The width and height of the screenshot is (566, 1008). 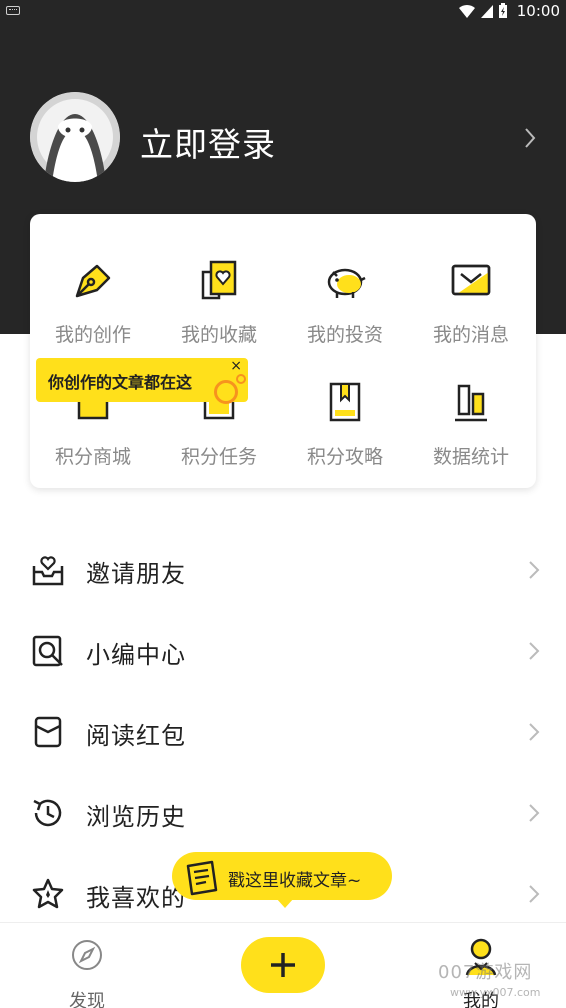 I want to click on favorites-icon, so click(x=219, y=280).